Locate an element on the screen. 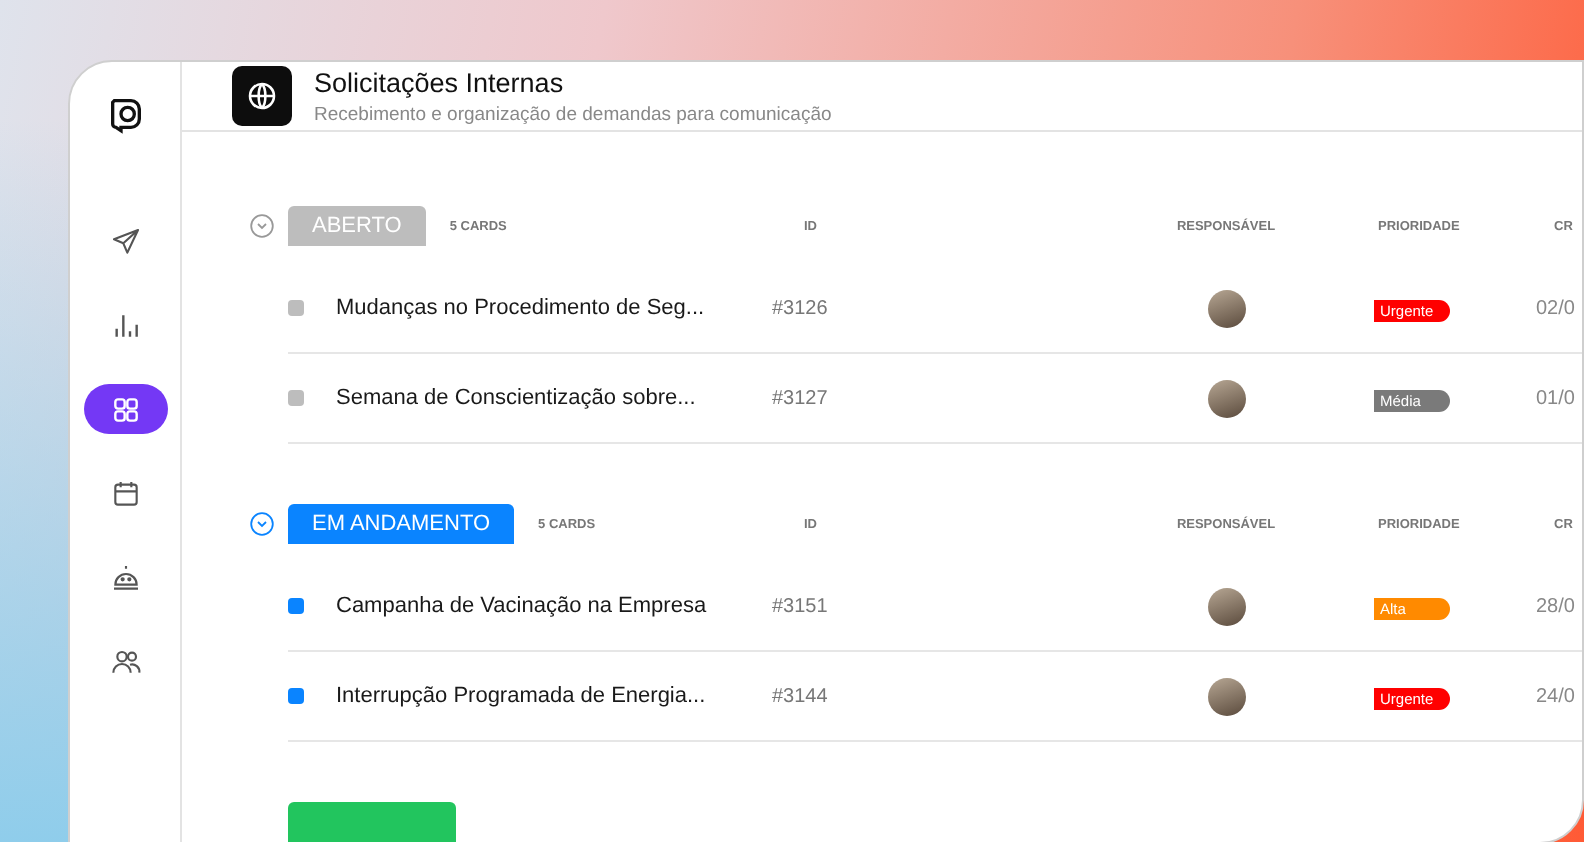 The height and width of the screenshot is (842, 1584). calendar-icon is located at coordinates (125, 493).